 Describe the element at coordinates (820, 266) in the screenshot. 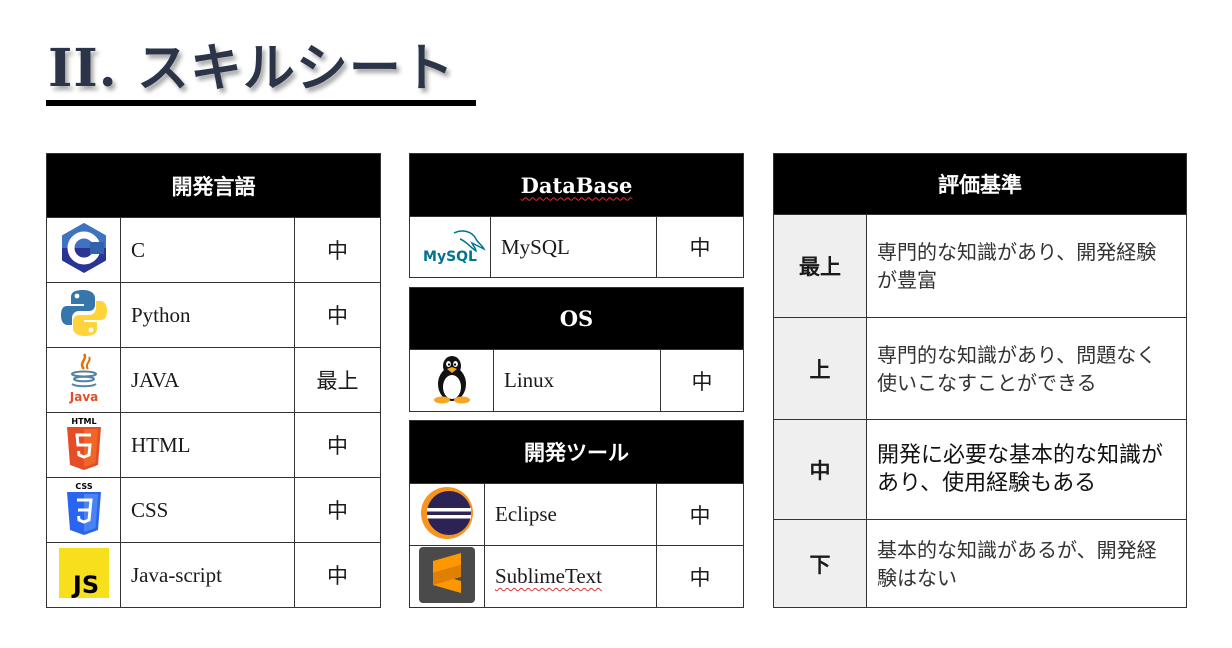

I see `grade-label: 最上` at that location.